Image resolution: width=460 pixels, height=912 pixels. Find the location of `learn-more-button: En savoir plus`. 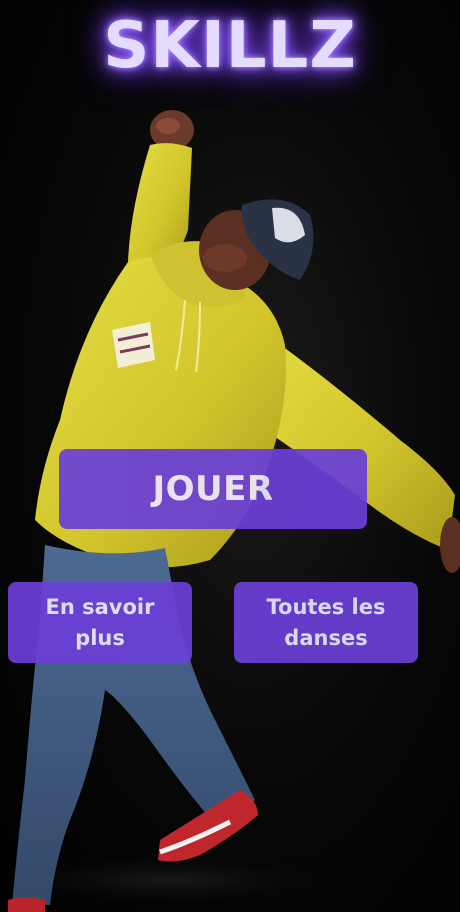

learn-more-button: En savoir plus is located at coordinates (100, 622).